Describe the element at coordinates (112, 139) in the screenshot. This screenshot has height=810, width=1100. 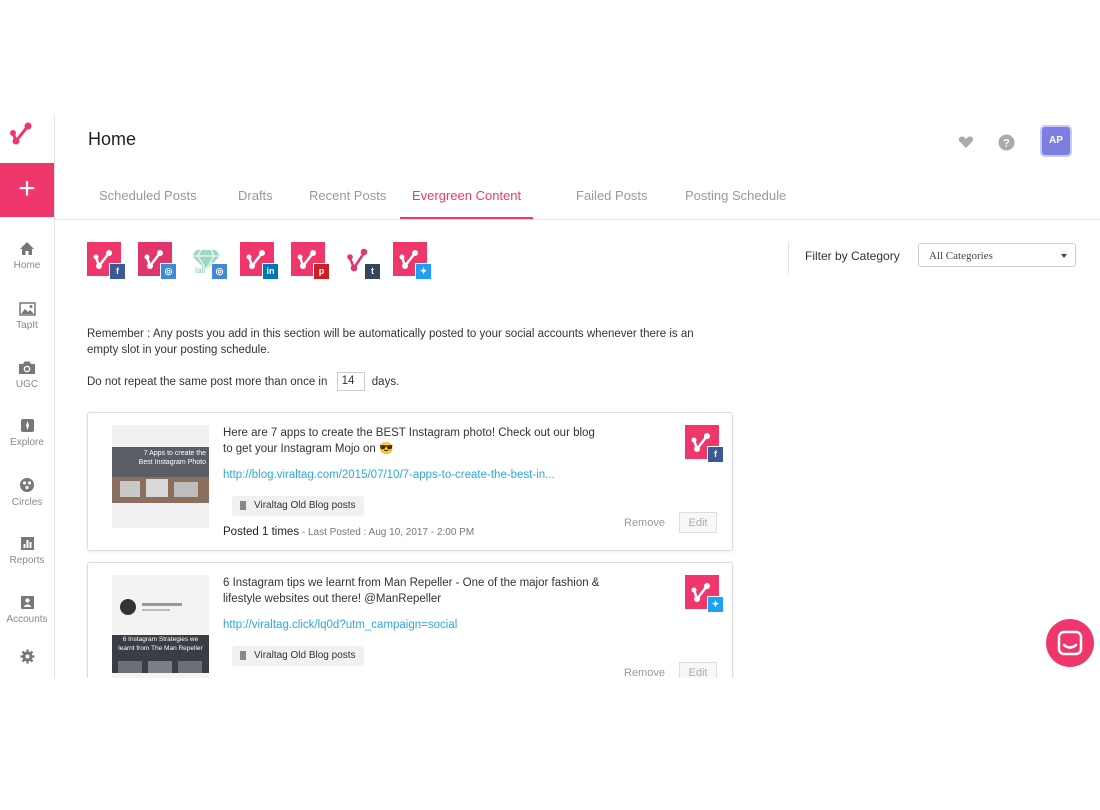
I see `page-title: Home` at that location.